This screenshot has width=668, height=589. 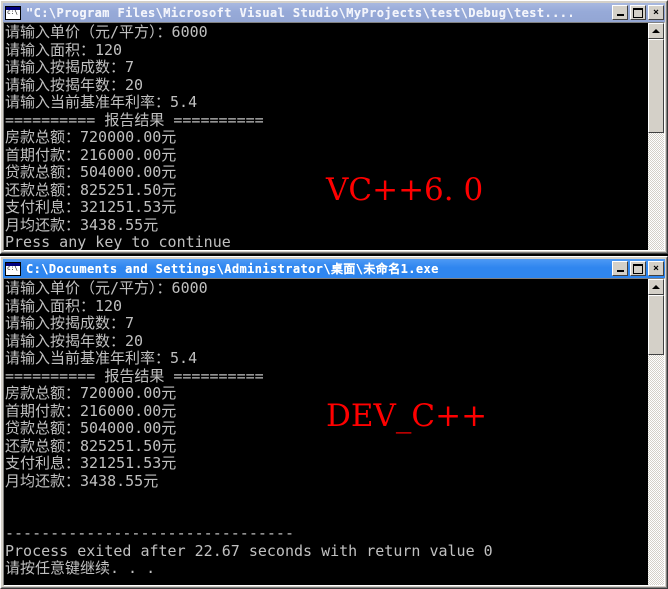 I want to click on close-button-vc6: ×, so click(x=656, y=12).